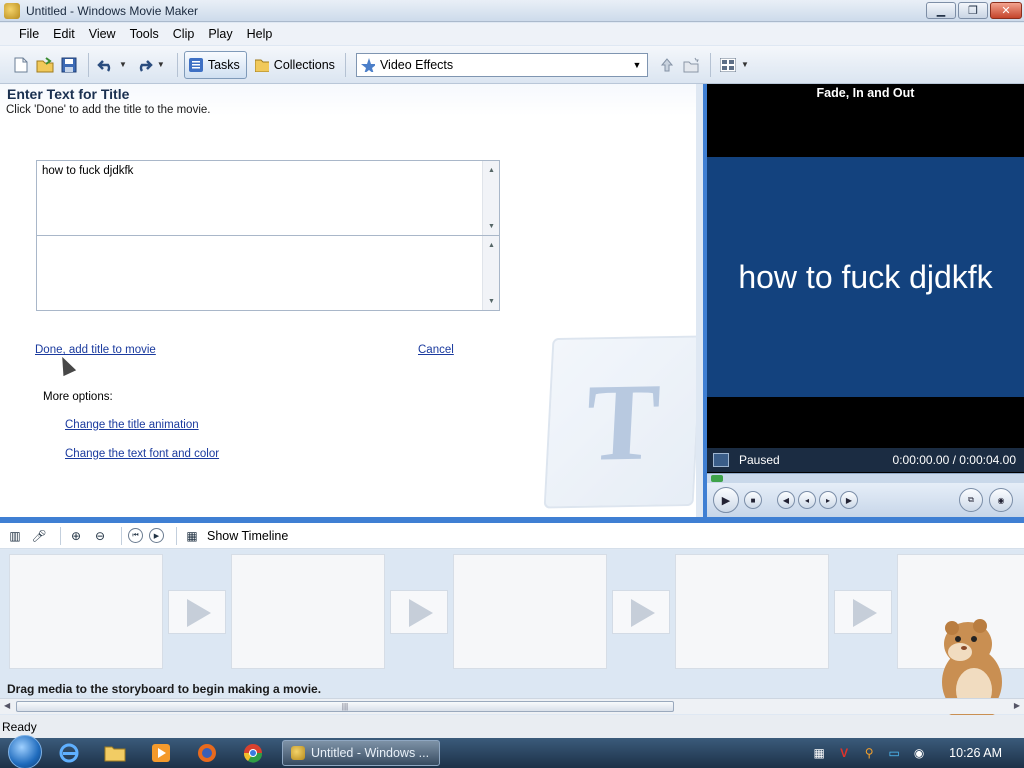 The width and height of the screenshot is (1024, 768). Describe the element at coordinates (195, 64) in the screenshot. I see `tasks-icon` at that location.